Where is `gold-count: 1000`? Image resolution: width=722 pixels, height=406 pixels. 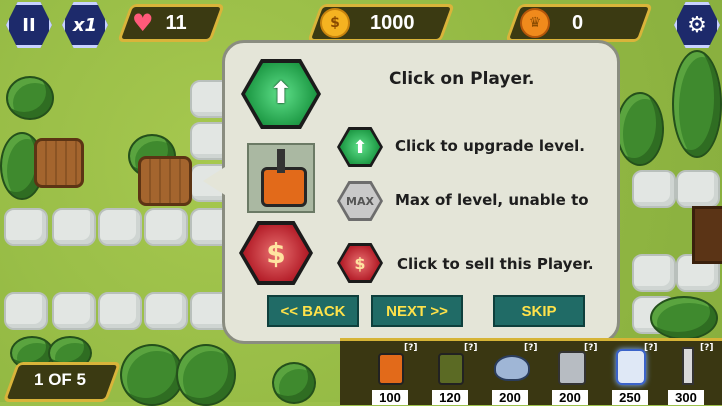 gold-count: 1000 is located at coordinates (392, 22).